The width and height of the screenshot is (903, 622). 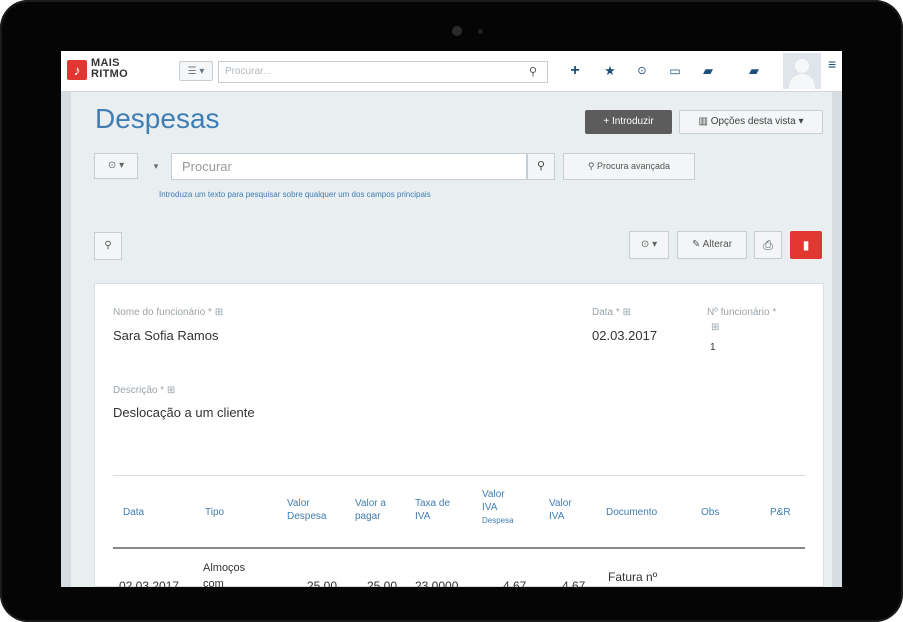 I want to click on sensor-dot, so click(x=480, y=31).